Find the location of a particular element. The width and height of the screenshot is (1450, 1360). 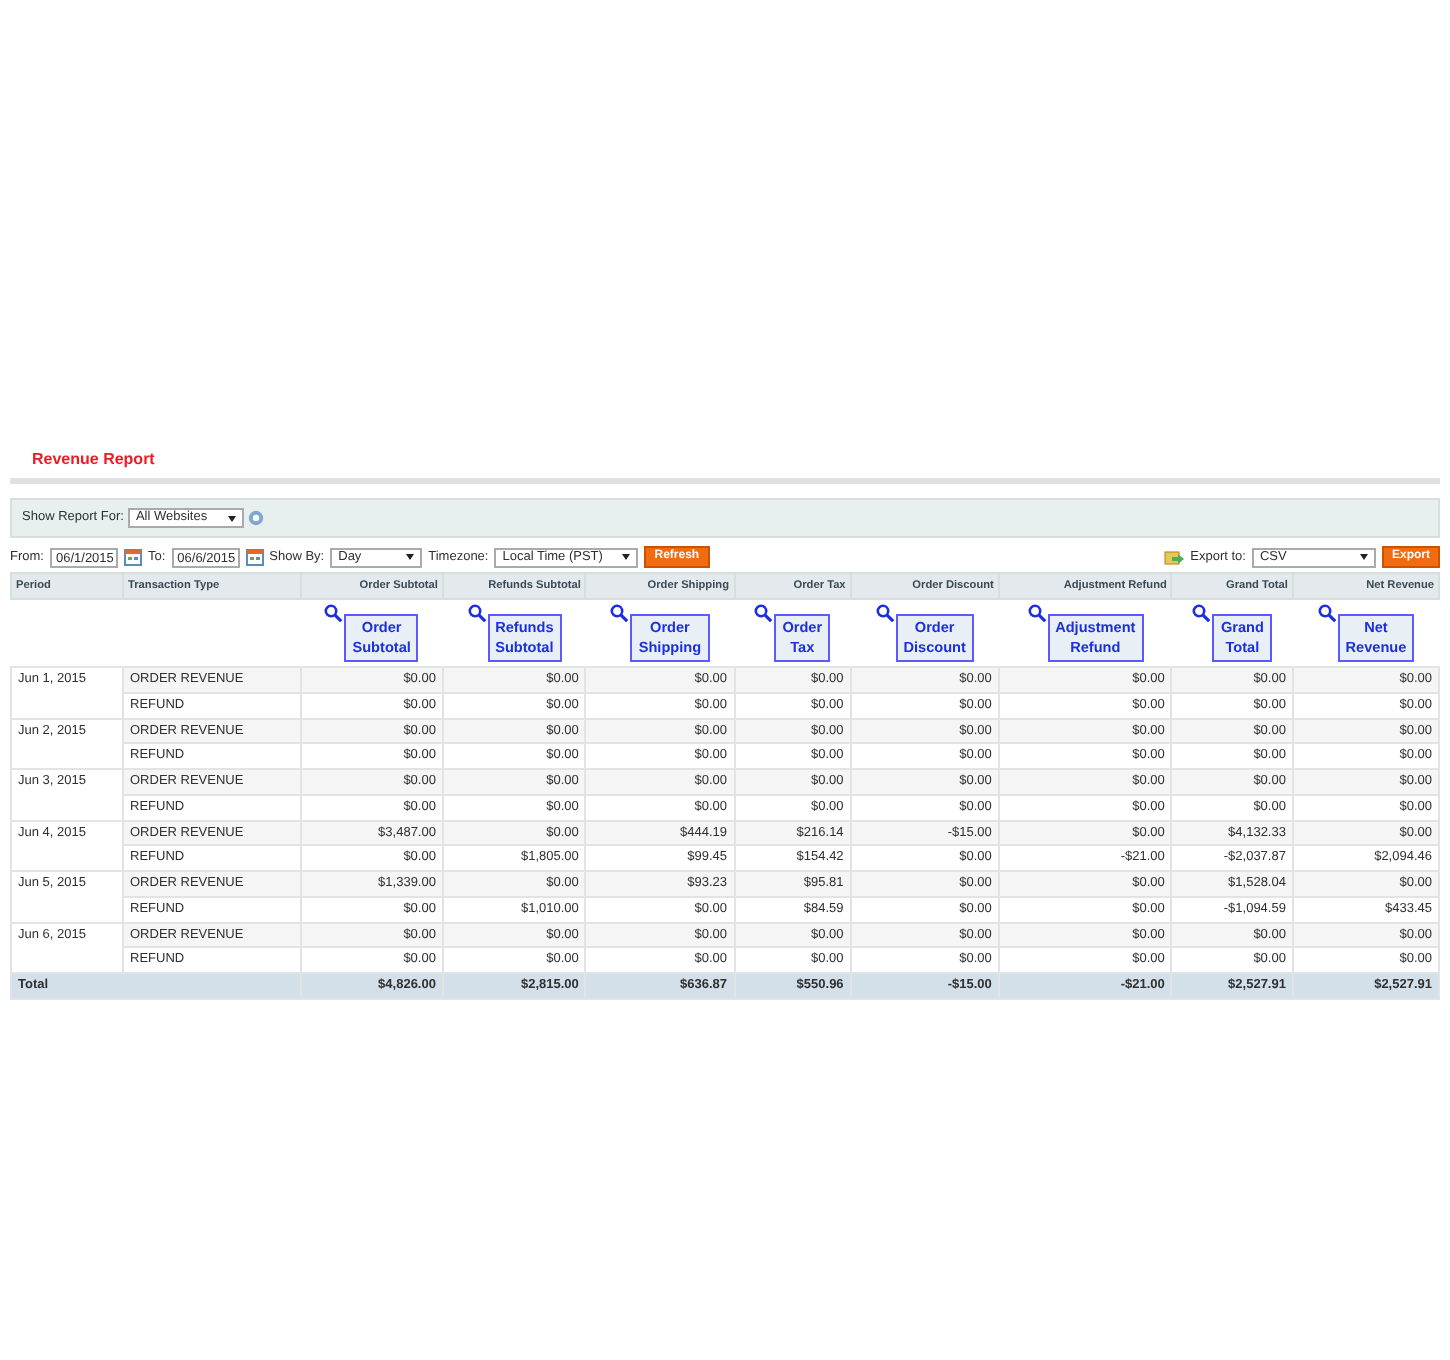

export-icon is located at coordinates (1174, 557).